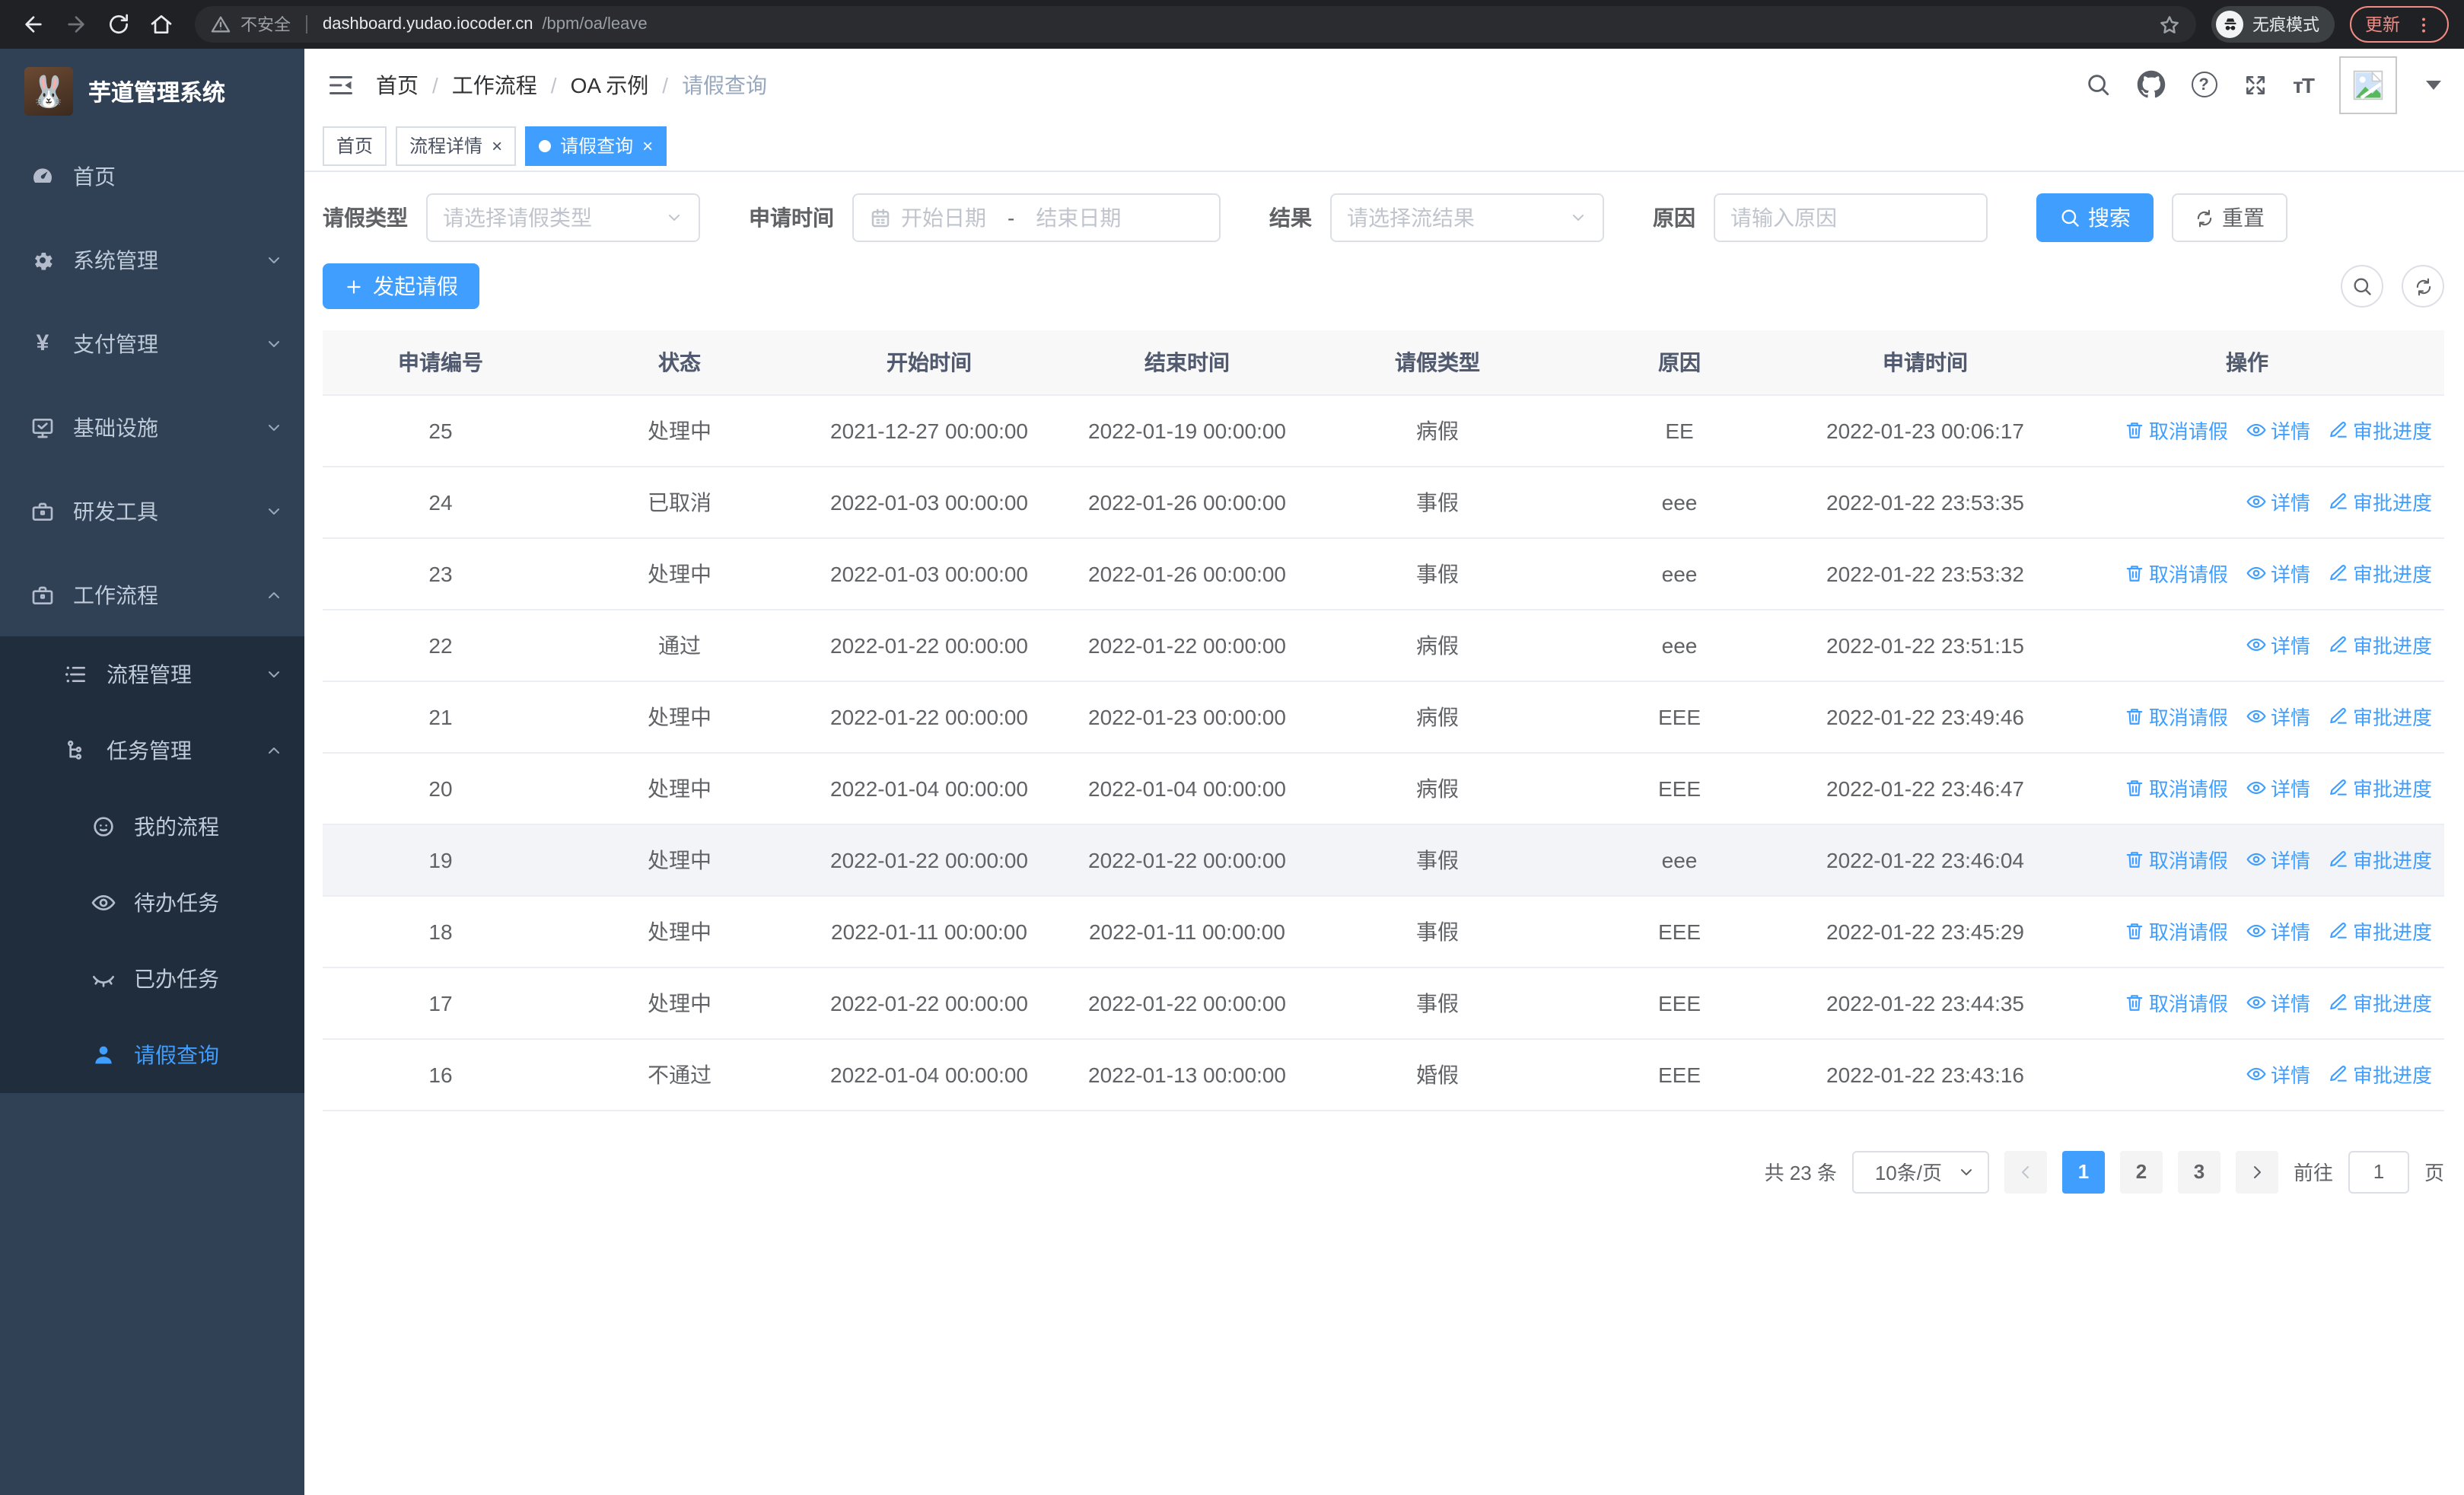  I want to click on eye-icon, so click(2256, 1074).